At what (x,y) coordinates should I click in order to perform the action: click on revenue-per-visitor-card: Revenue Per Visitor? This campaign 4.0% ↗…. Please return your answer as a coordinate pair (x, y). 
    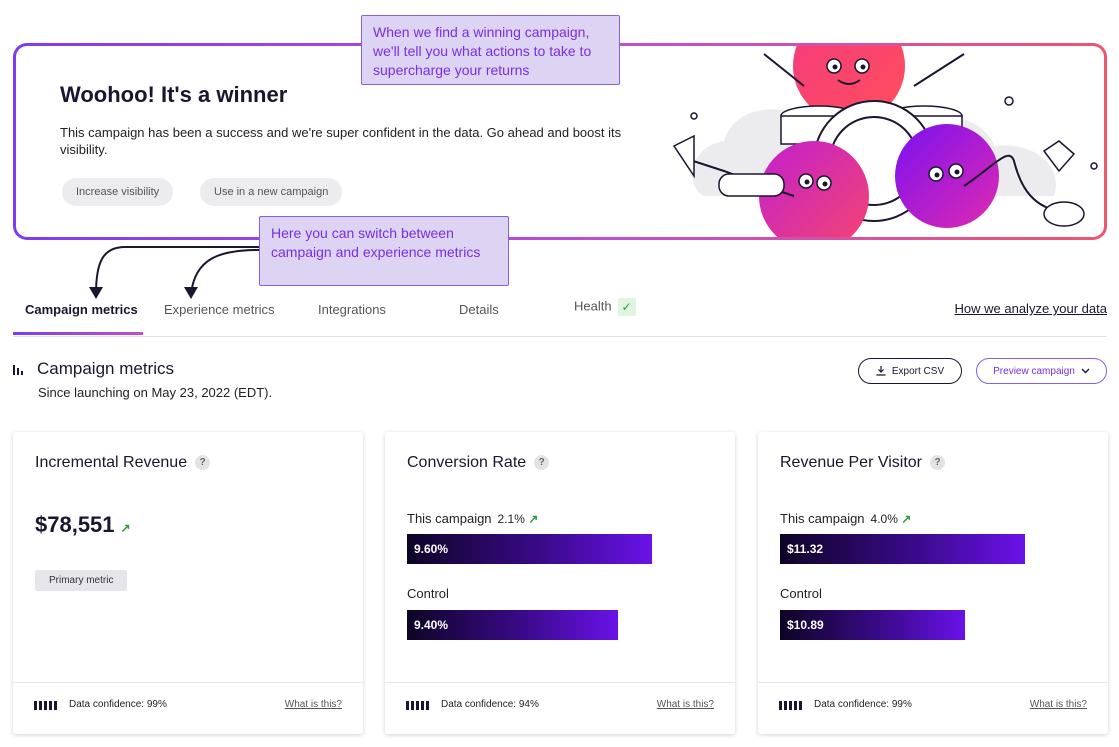
    Looking at the image, I should click on (933, 583).